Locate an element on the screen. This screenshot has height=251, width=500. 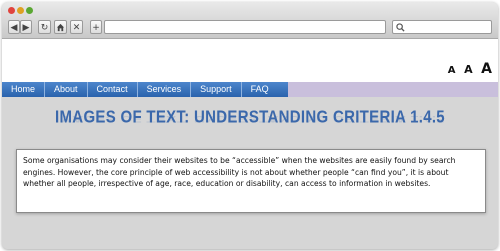
minimize-window-button is located at coordinates (20, 10).